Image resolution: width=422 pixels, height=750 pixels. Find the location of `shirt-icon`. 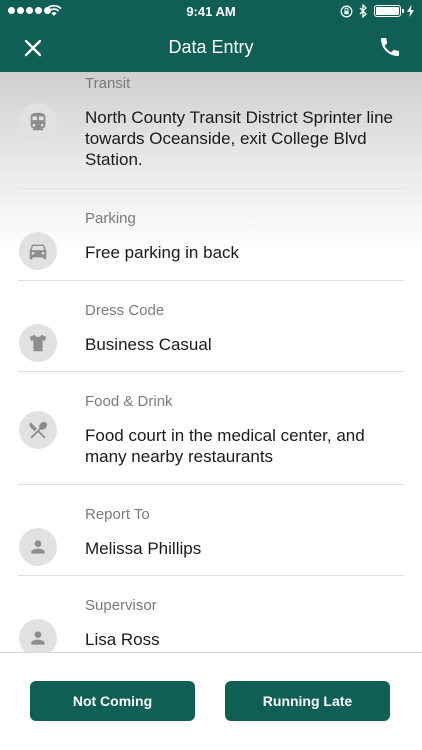

shirt-icon is located at coordinates (38, 343).